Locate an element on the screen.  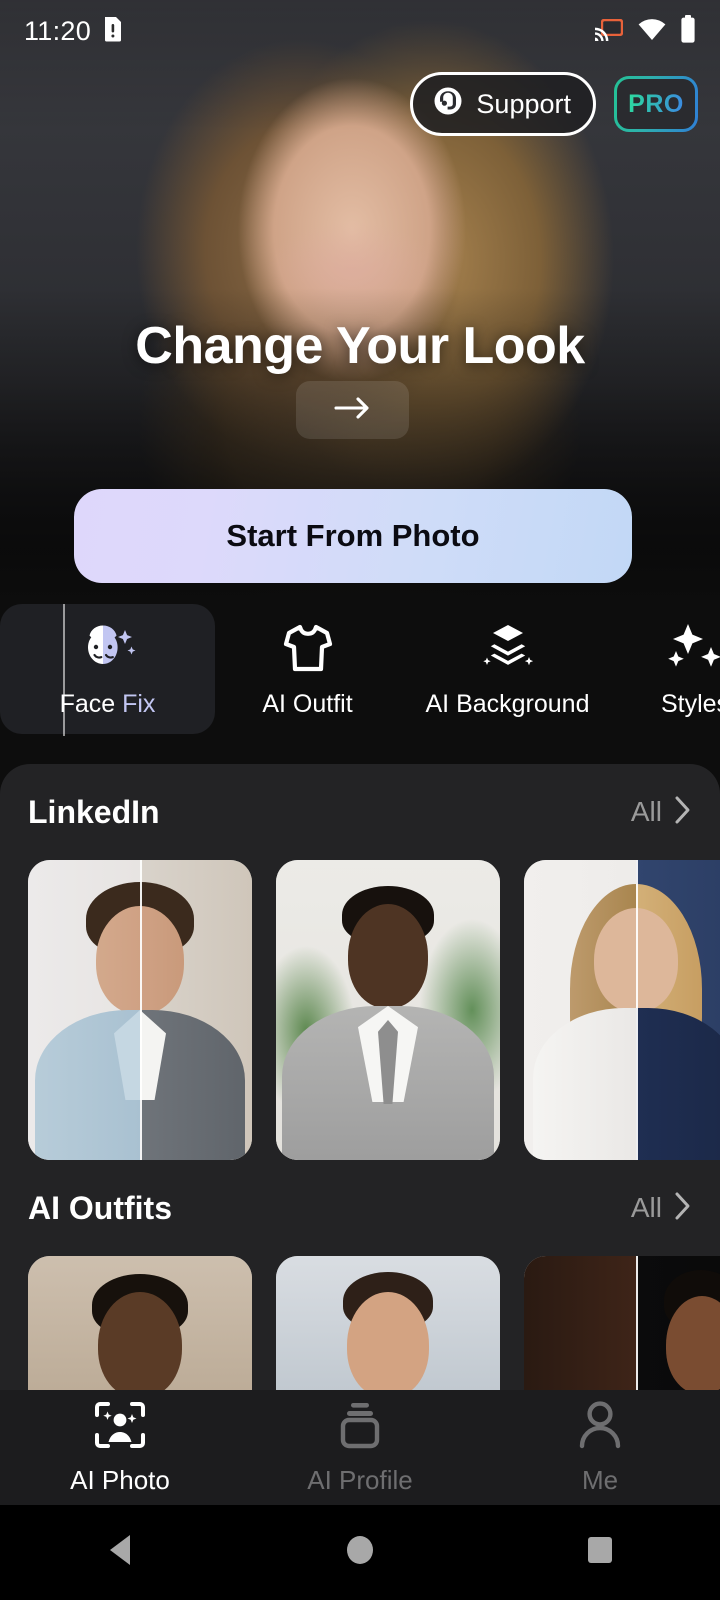
sim-alert-icon is located at coordinates (113, 31).